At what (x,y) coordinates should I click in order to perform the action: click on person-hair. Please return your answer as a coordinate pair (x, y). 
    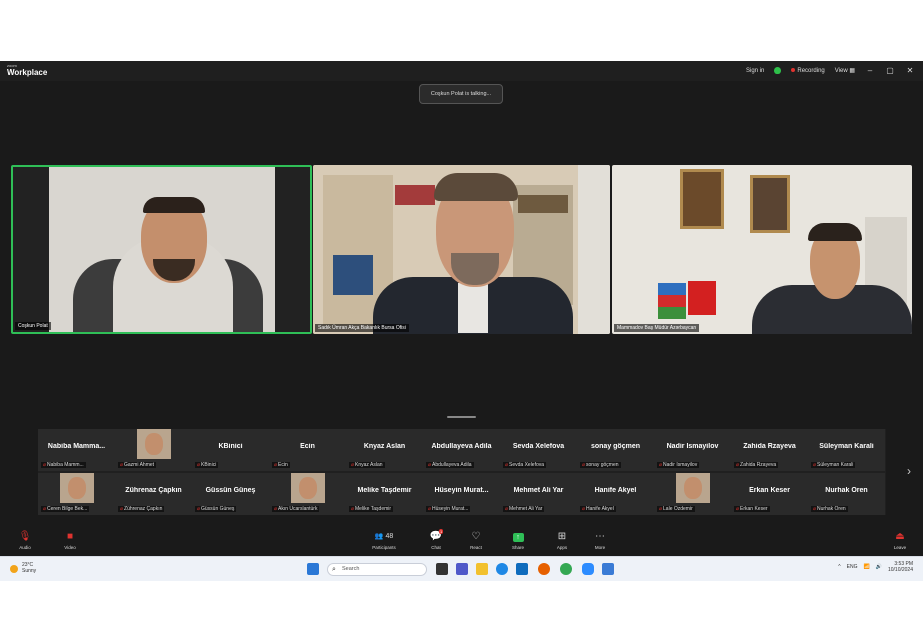
    Looking at the image, I should click on (476, 187).